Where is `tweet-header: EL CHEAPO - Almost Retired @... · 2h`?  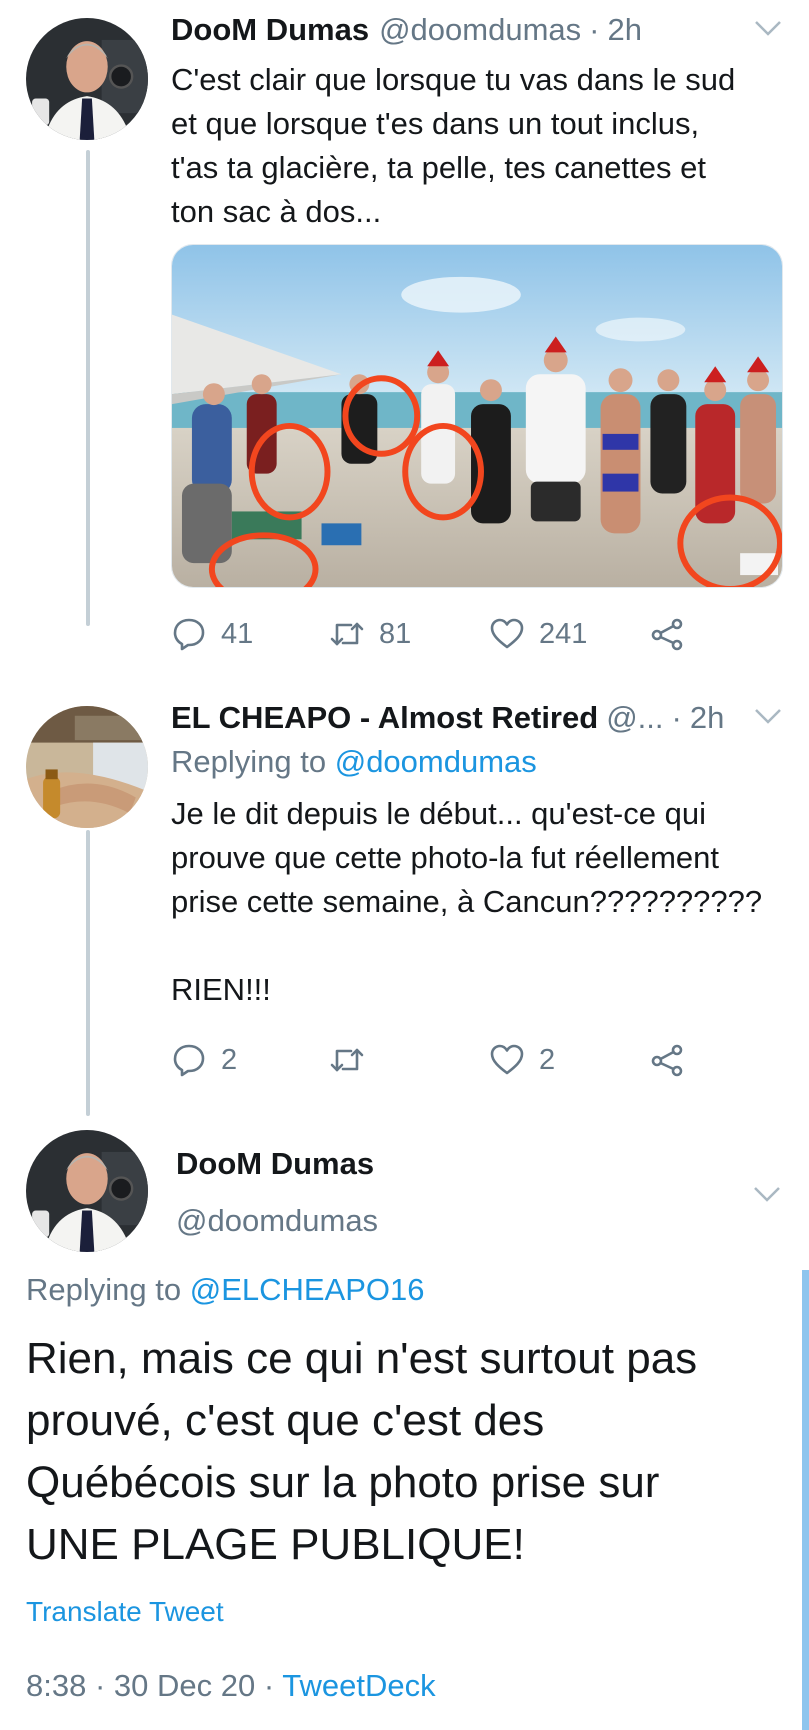 tweet-header: EL CHEAPO - Almost Retired @... · 2h is located at coordinates (477, 718).